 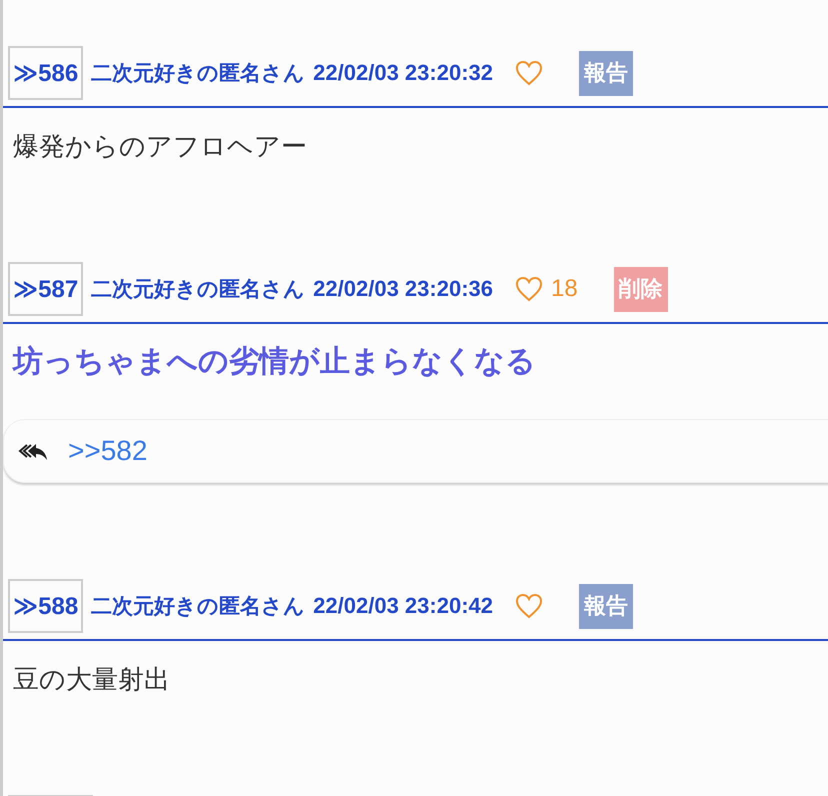 What do you see at coordinates (91, 679) in the screenshot?
I see `post-text: 豆の大量射出` at bounding box center [91, 679].